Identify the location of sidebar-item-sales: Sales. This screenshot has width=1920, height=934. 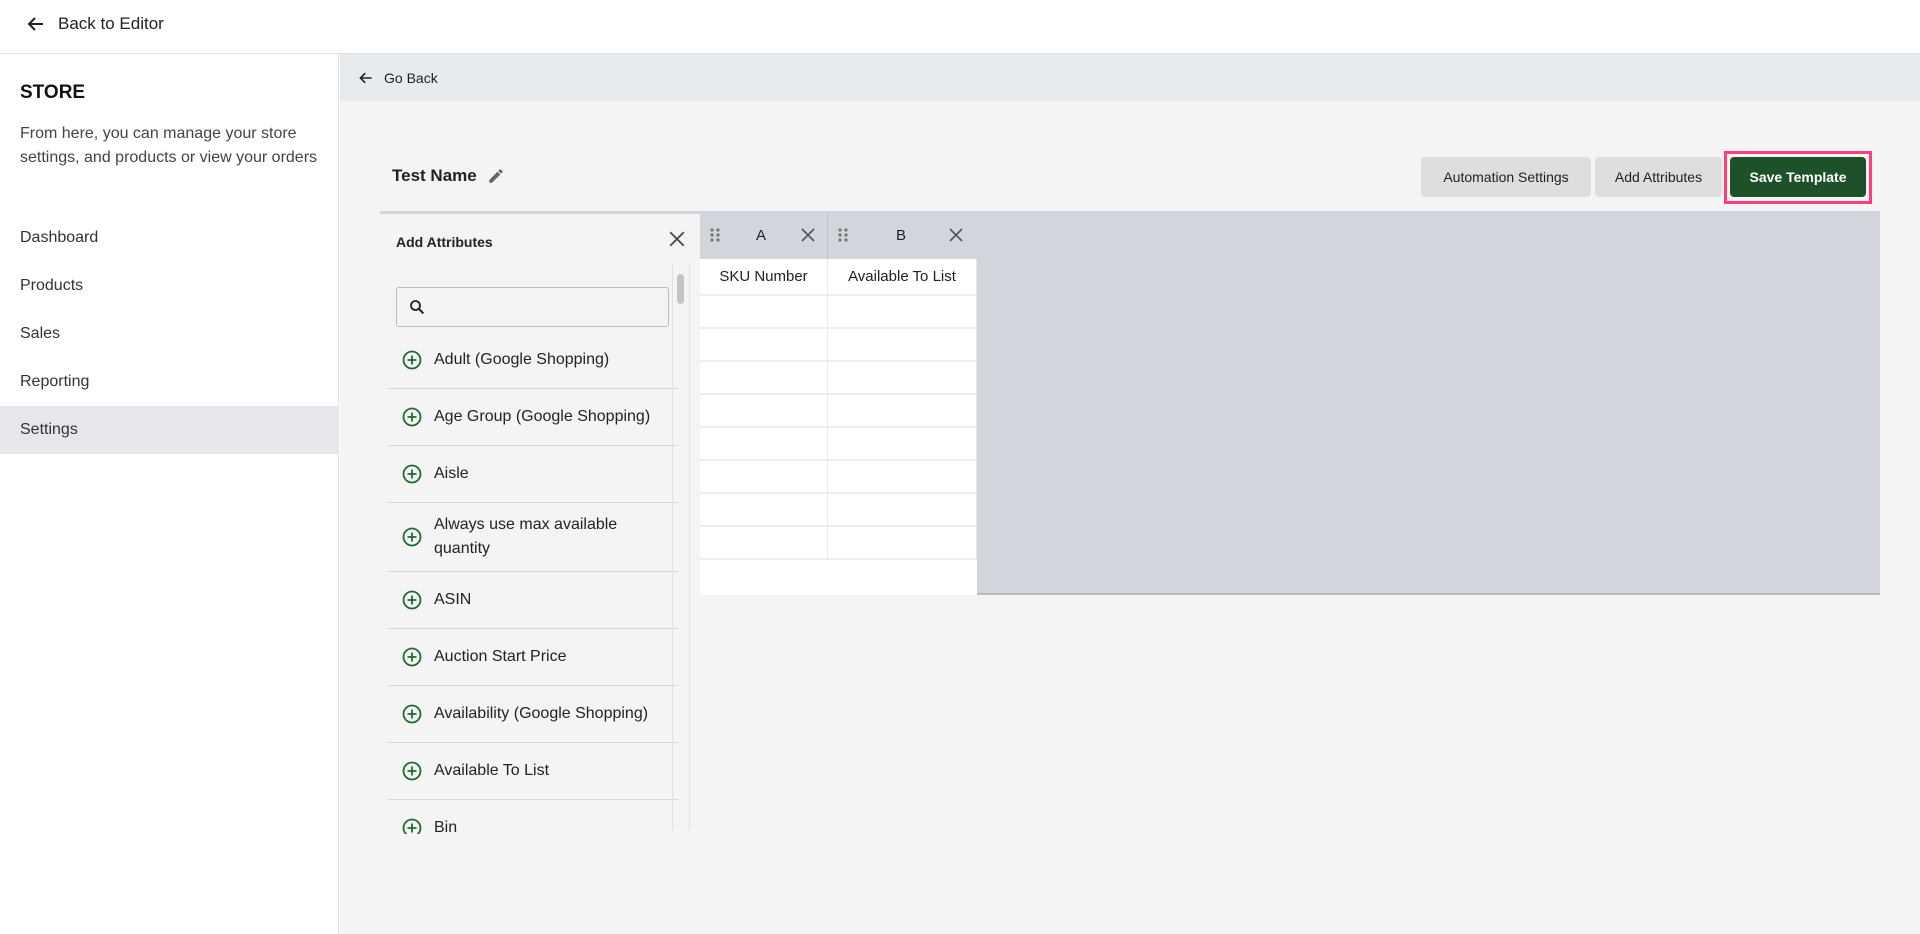
(169, 334).